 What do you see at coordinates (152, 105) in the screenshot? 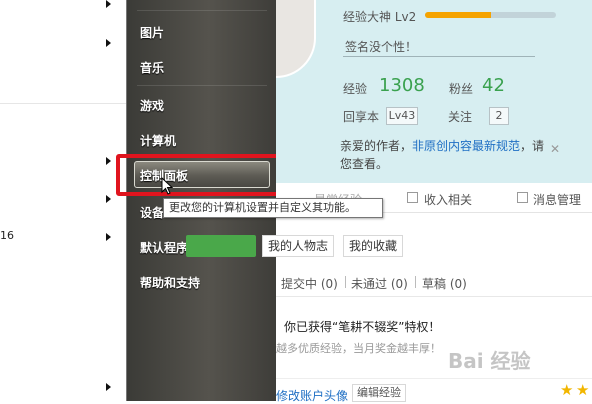
I see `menu-item-games: 游戏` at bounding box center [152, 105].